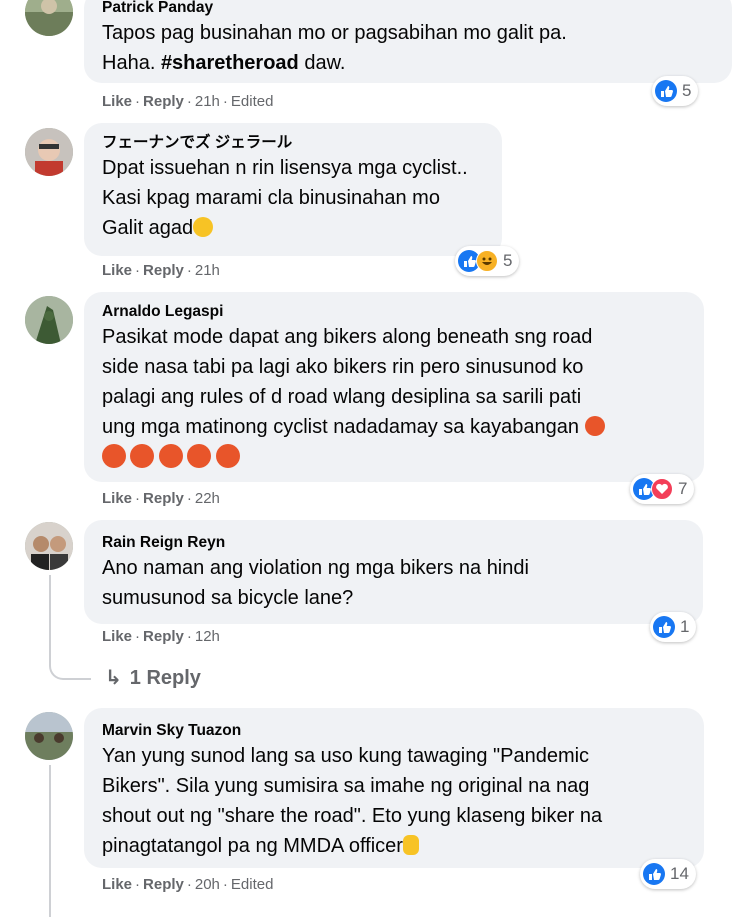 This screenshot has height=917, width=750. What do you see at coordinates (685, 626) in the screenshot?
I see `reaction-count: 1` at bounding box center [685, 626].